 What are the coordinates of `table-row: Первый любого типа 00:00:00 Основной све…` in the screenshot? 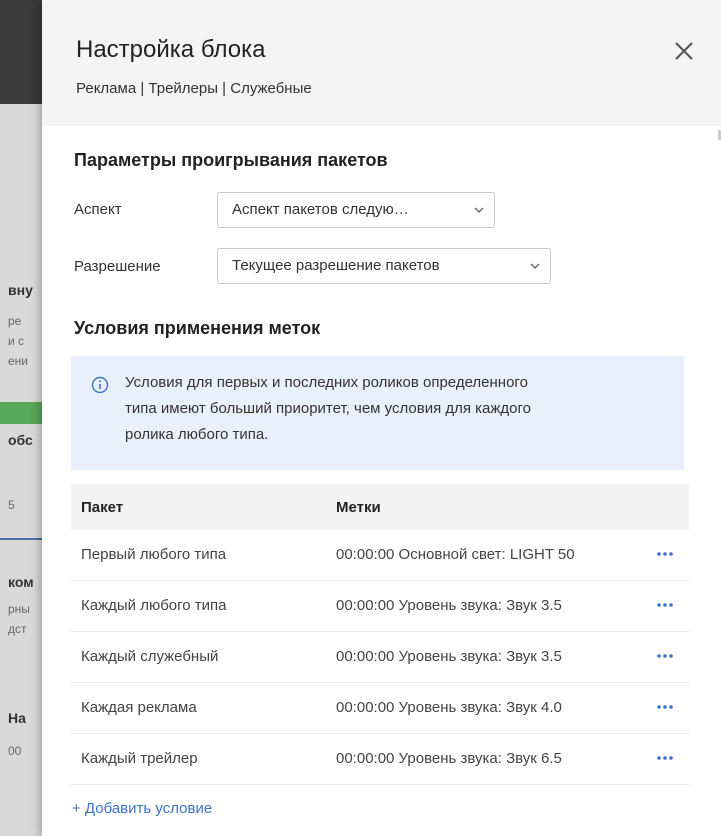 It's located at (380, 555).